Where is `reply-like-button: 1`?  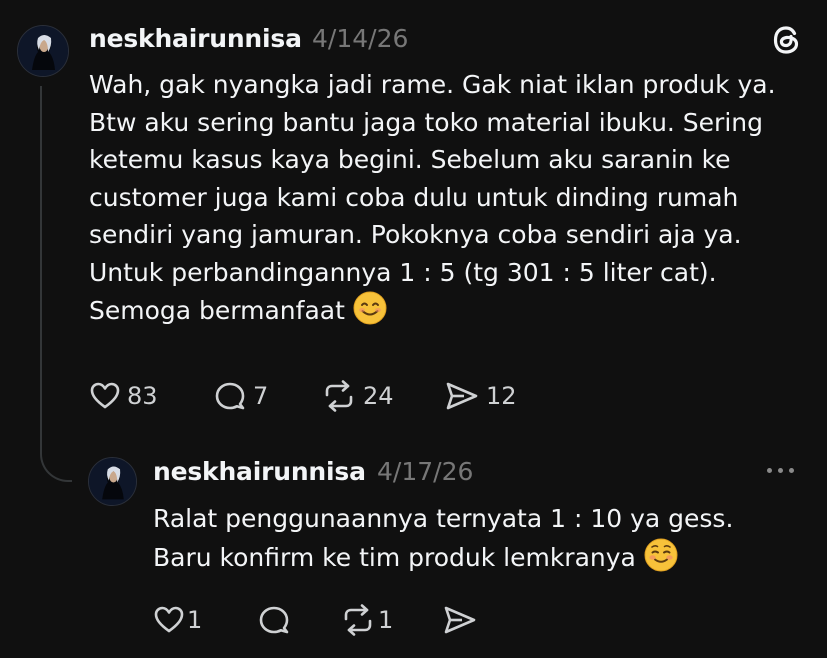 reply-like-button: 1 is located at coordinates (177, 620).